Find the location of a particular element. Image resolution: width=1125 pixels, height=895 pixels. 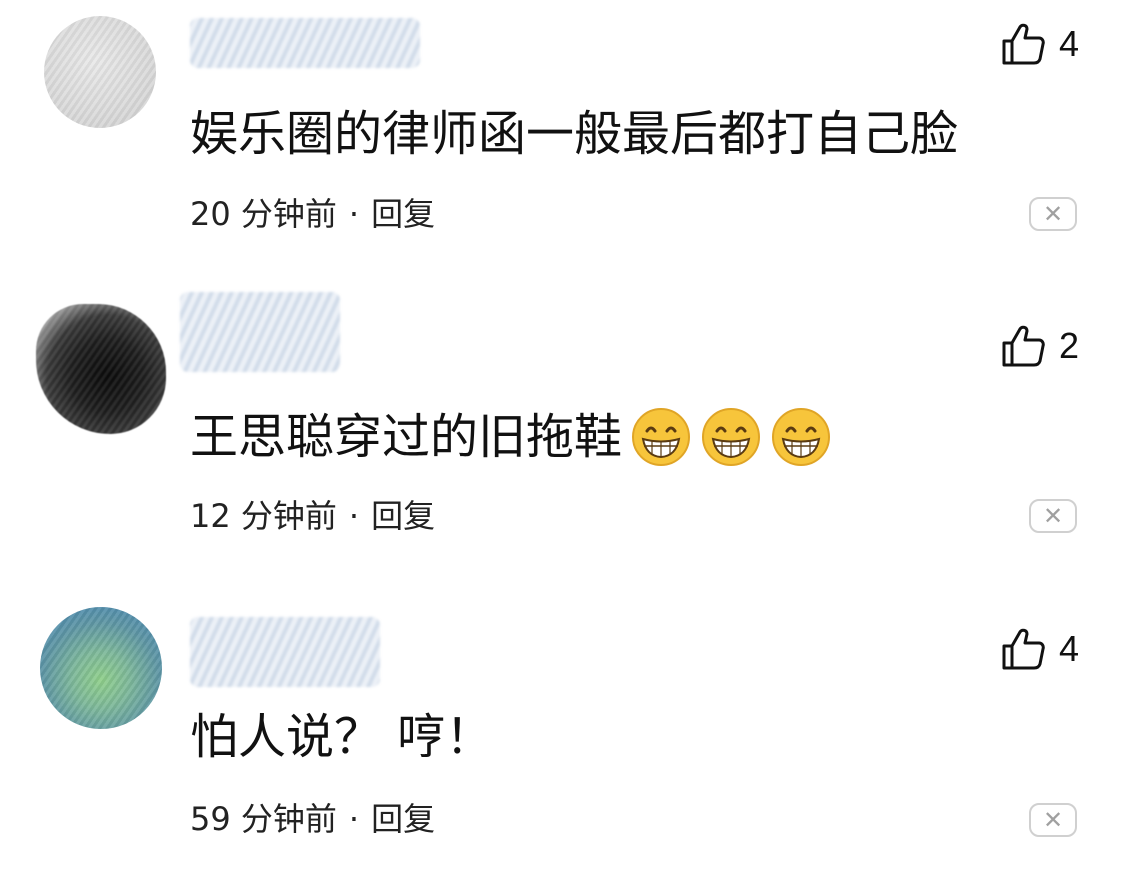

comment-time: 59 分钟前 is located at coordinates (263, 819).